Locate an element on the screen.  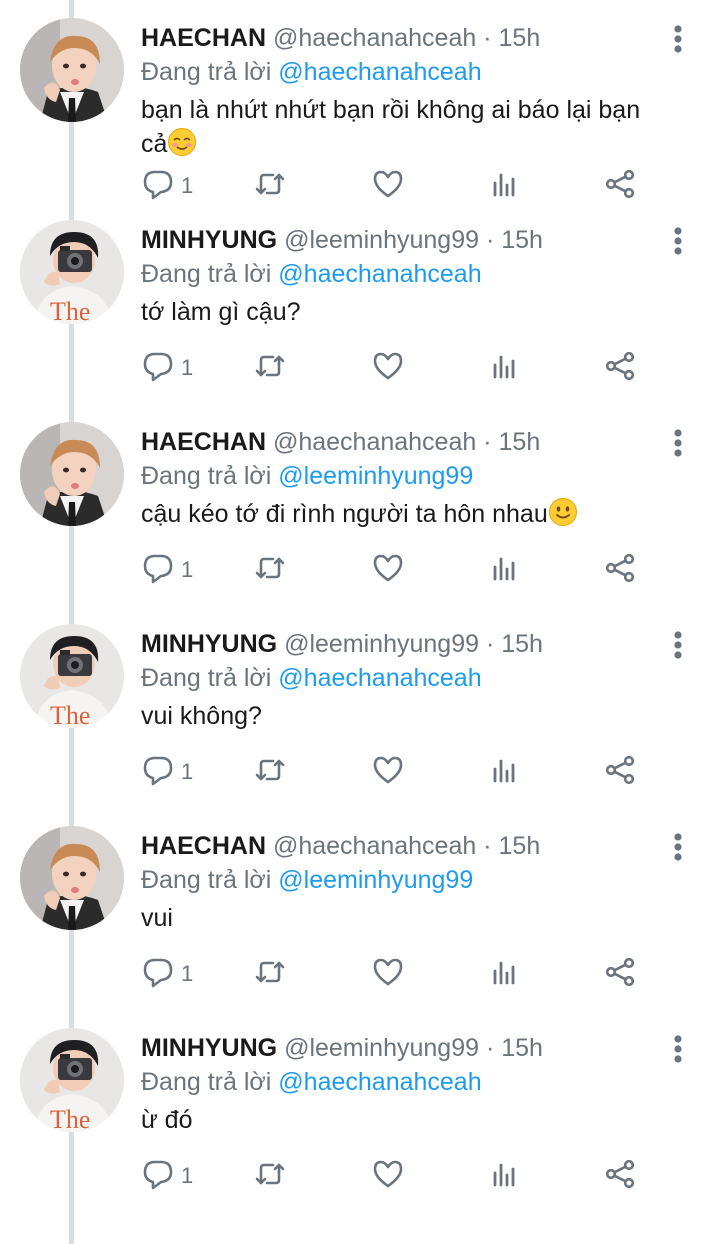
tweet-text: cậu kéo tớ đi rình người ta hôn nhau is located at coordinates (401, 514).